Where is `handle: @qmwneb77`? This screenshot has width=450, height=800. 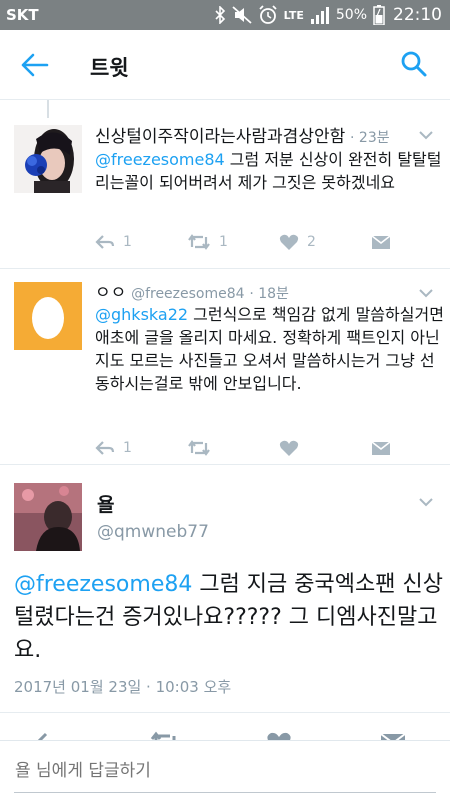
handle: @qmwneb77 is located at coordinates (153, 532).